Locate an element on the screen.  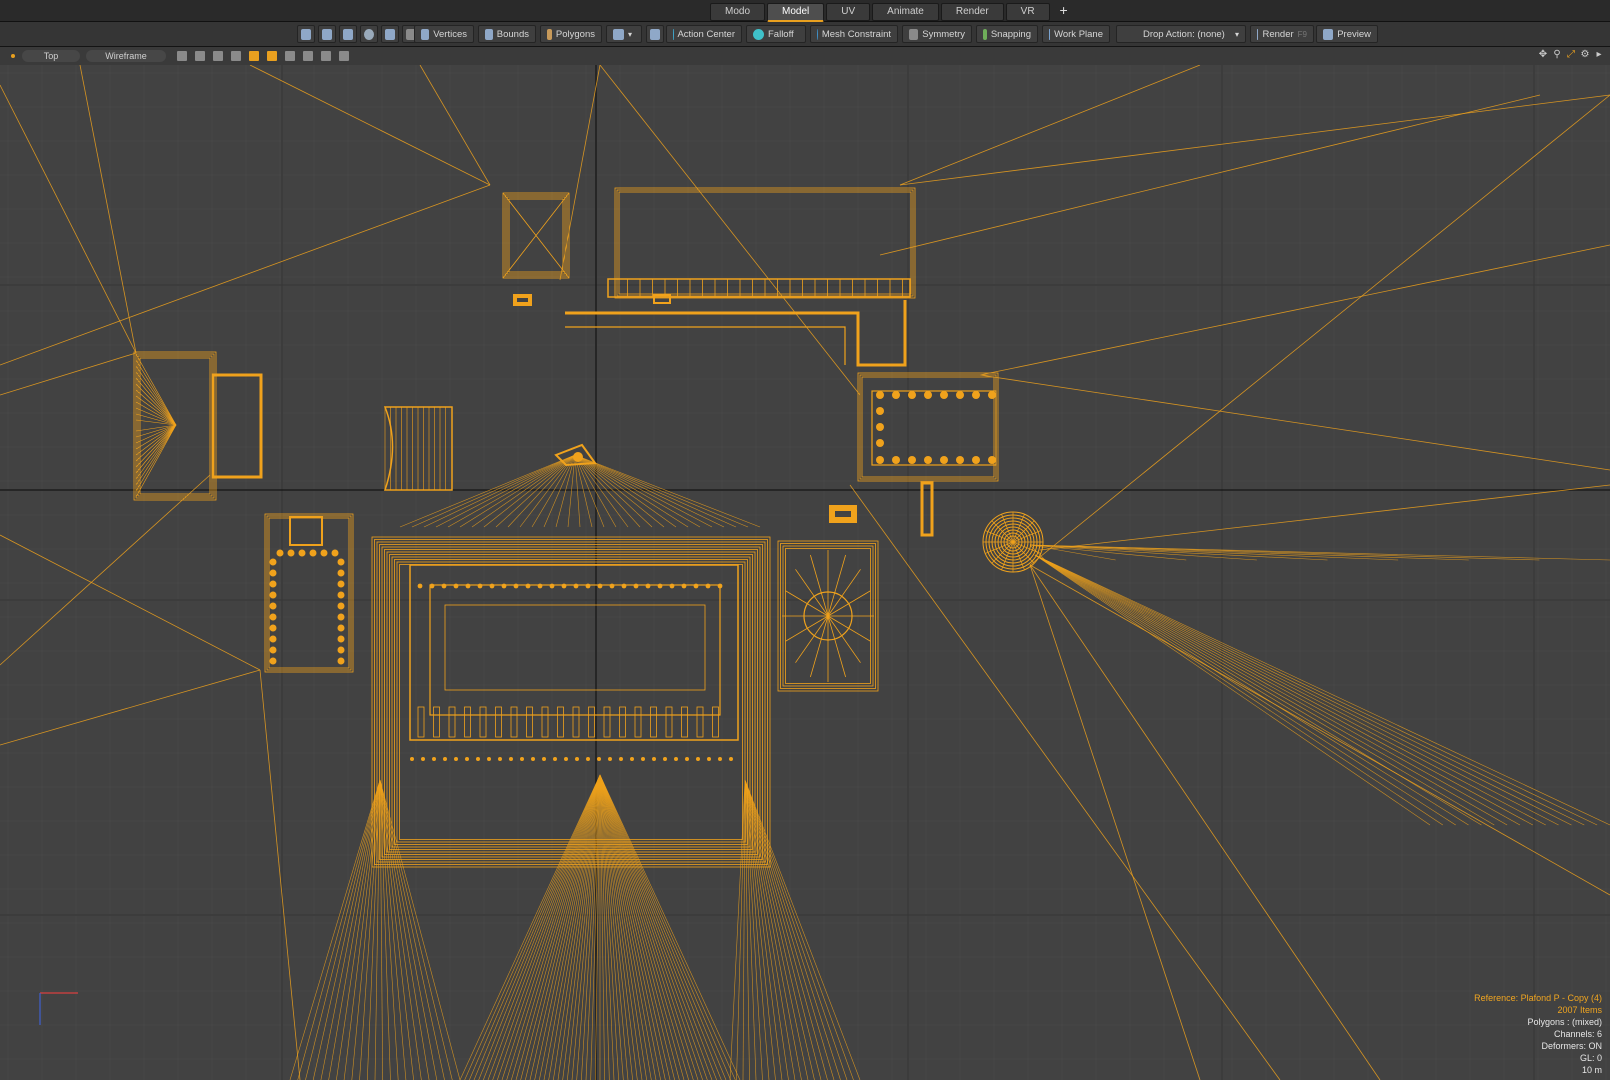
bounds-mode-button: Bounds is located at coordinates (507, 34).